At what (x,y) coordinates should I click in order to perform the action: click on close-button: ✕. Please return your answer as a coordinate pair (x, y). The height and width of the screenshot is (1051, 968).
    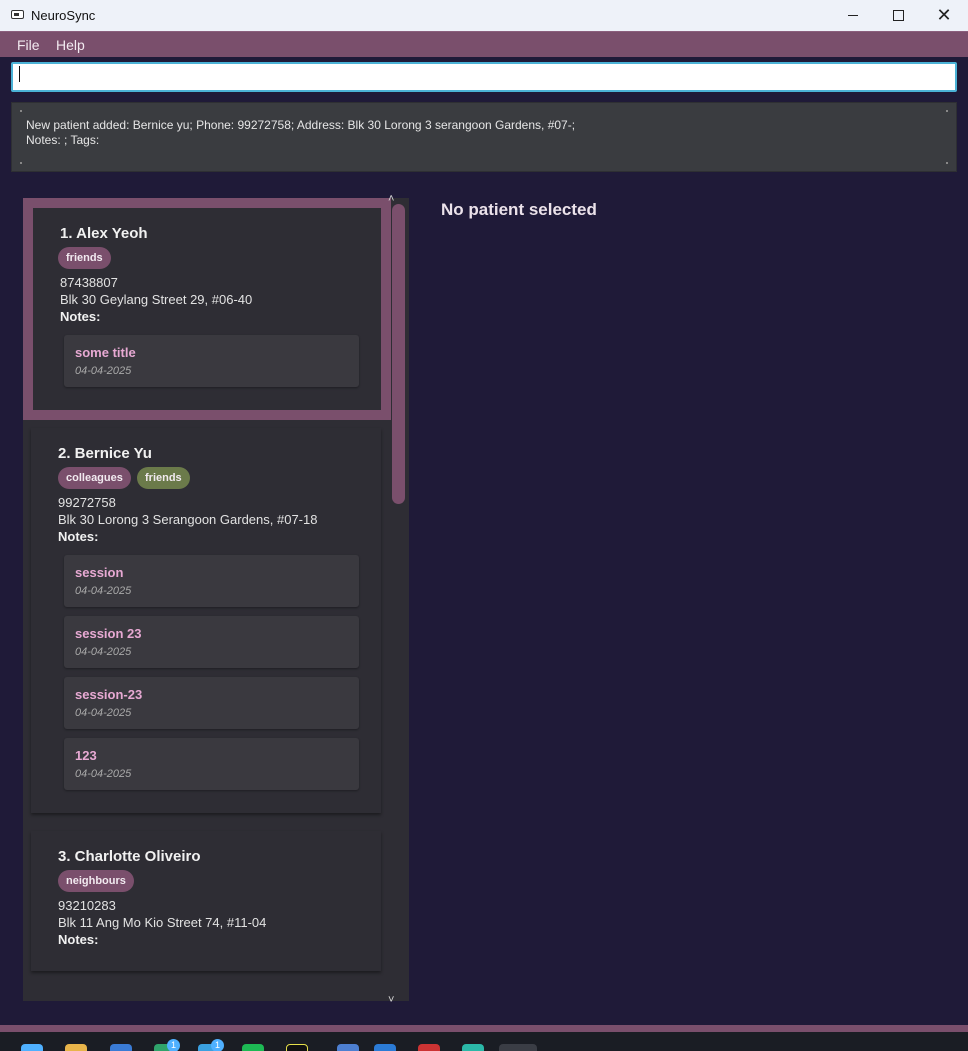
    Looking at the image, I should click on (944, 15).